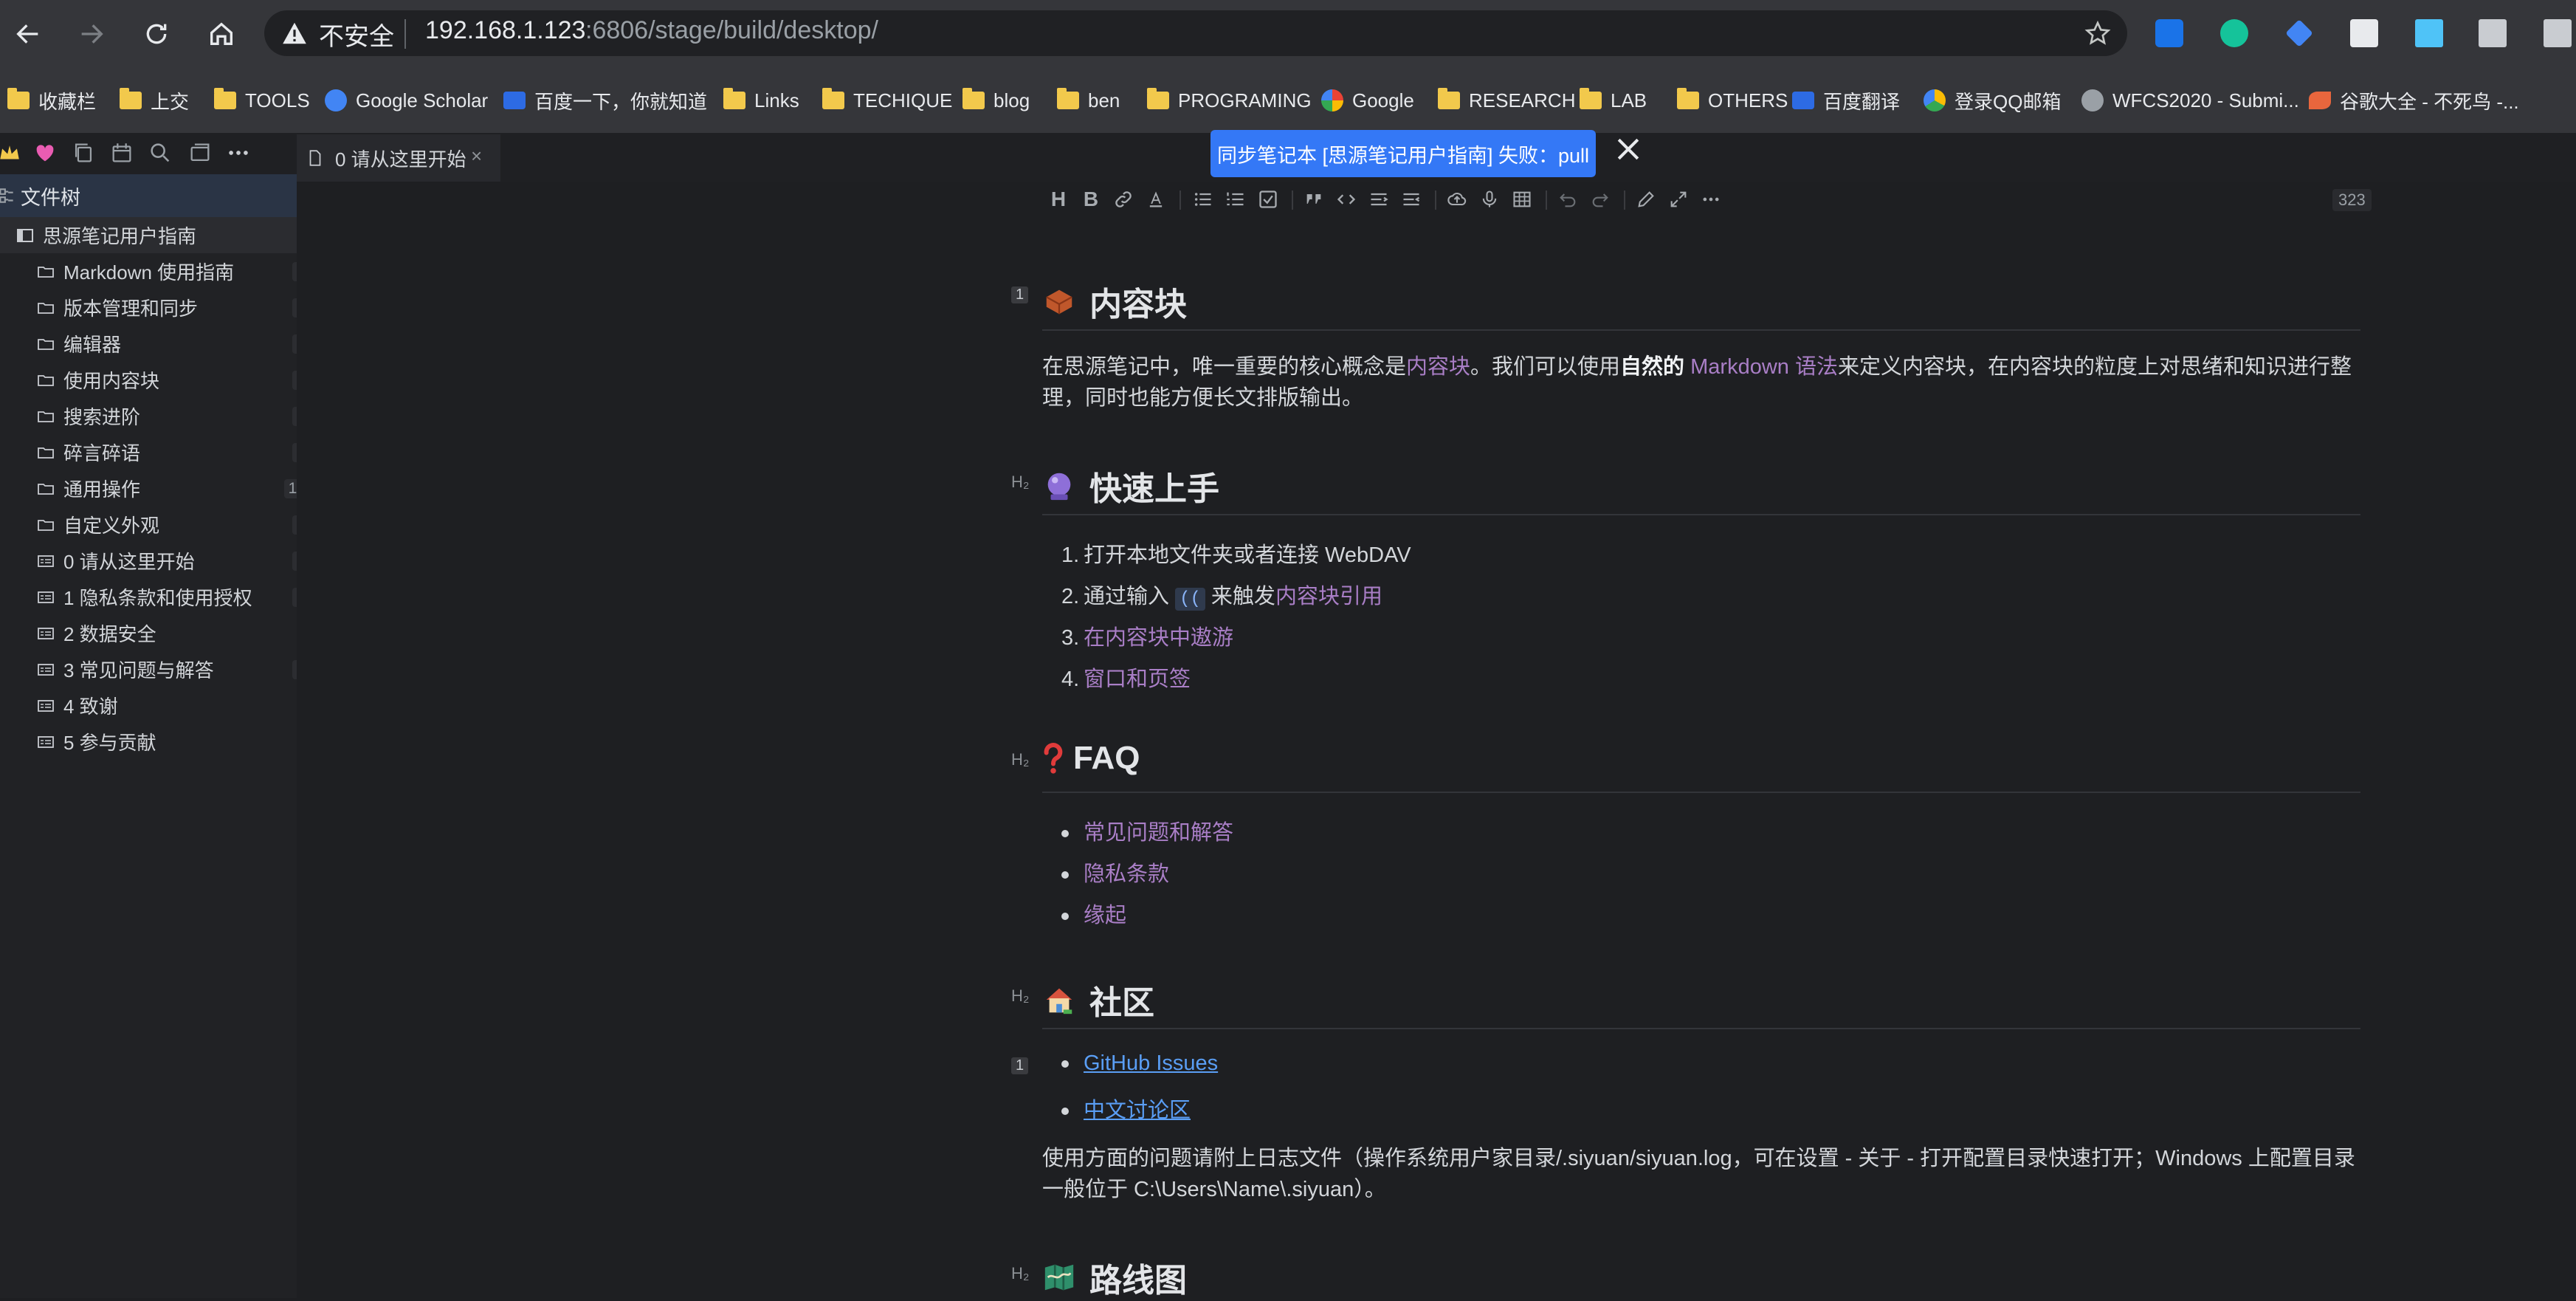 This screenshot has height=1301, width=2576. I want to click on indent-button, so click(1379, 199).